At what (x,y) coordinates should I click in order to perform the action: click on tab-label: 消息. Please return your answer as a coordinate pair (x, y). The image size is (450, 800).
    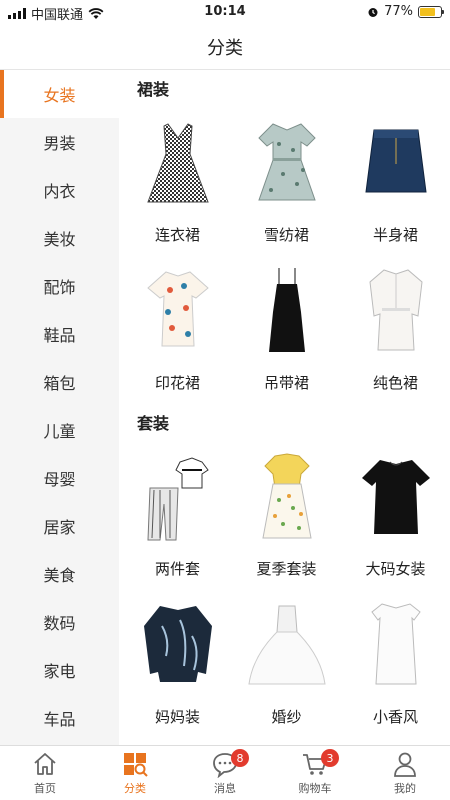
    Looking at the image, I should click on (225, 788).